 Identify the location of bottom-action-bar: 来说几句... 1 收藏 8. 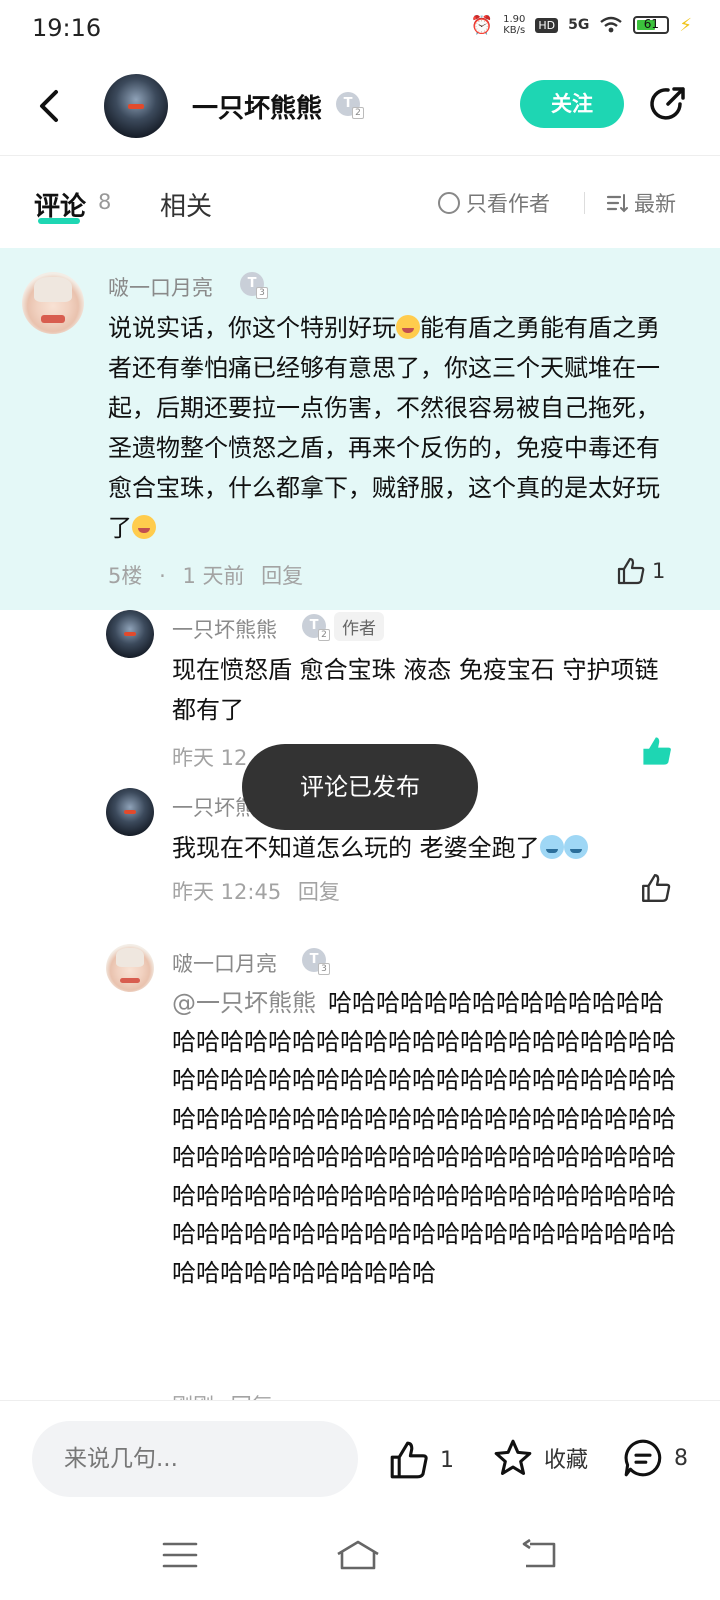
(360, 1455).